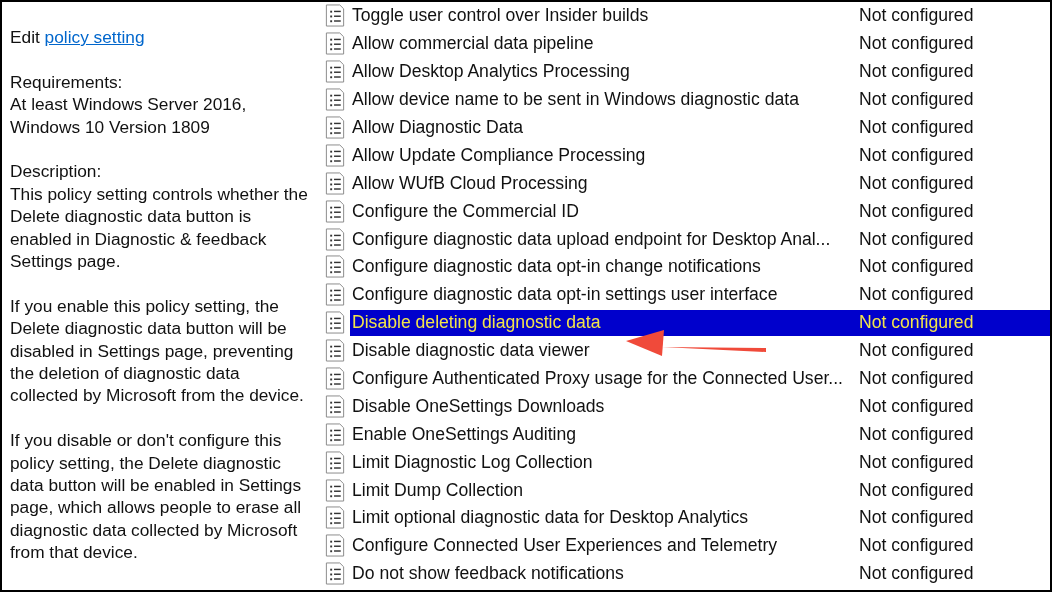  Describe the element at coordinates (437, 127) in the screenshot. I see `policy-name: Allow Diagnostic Data` at that location.